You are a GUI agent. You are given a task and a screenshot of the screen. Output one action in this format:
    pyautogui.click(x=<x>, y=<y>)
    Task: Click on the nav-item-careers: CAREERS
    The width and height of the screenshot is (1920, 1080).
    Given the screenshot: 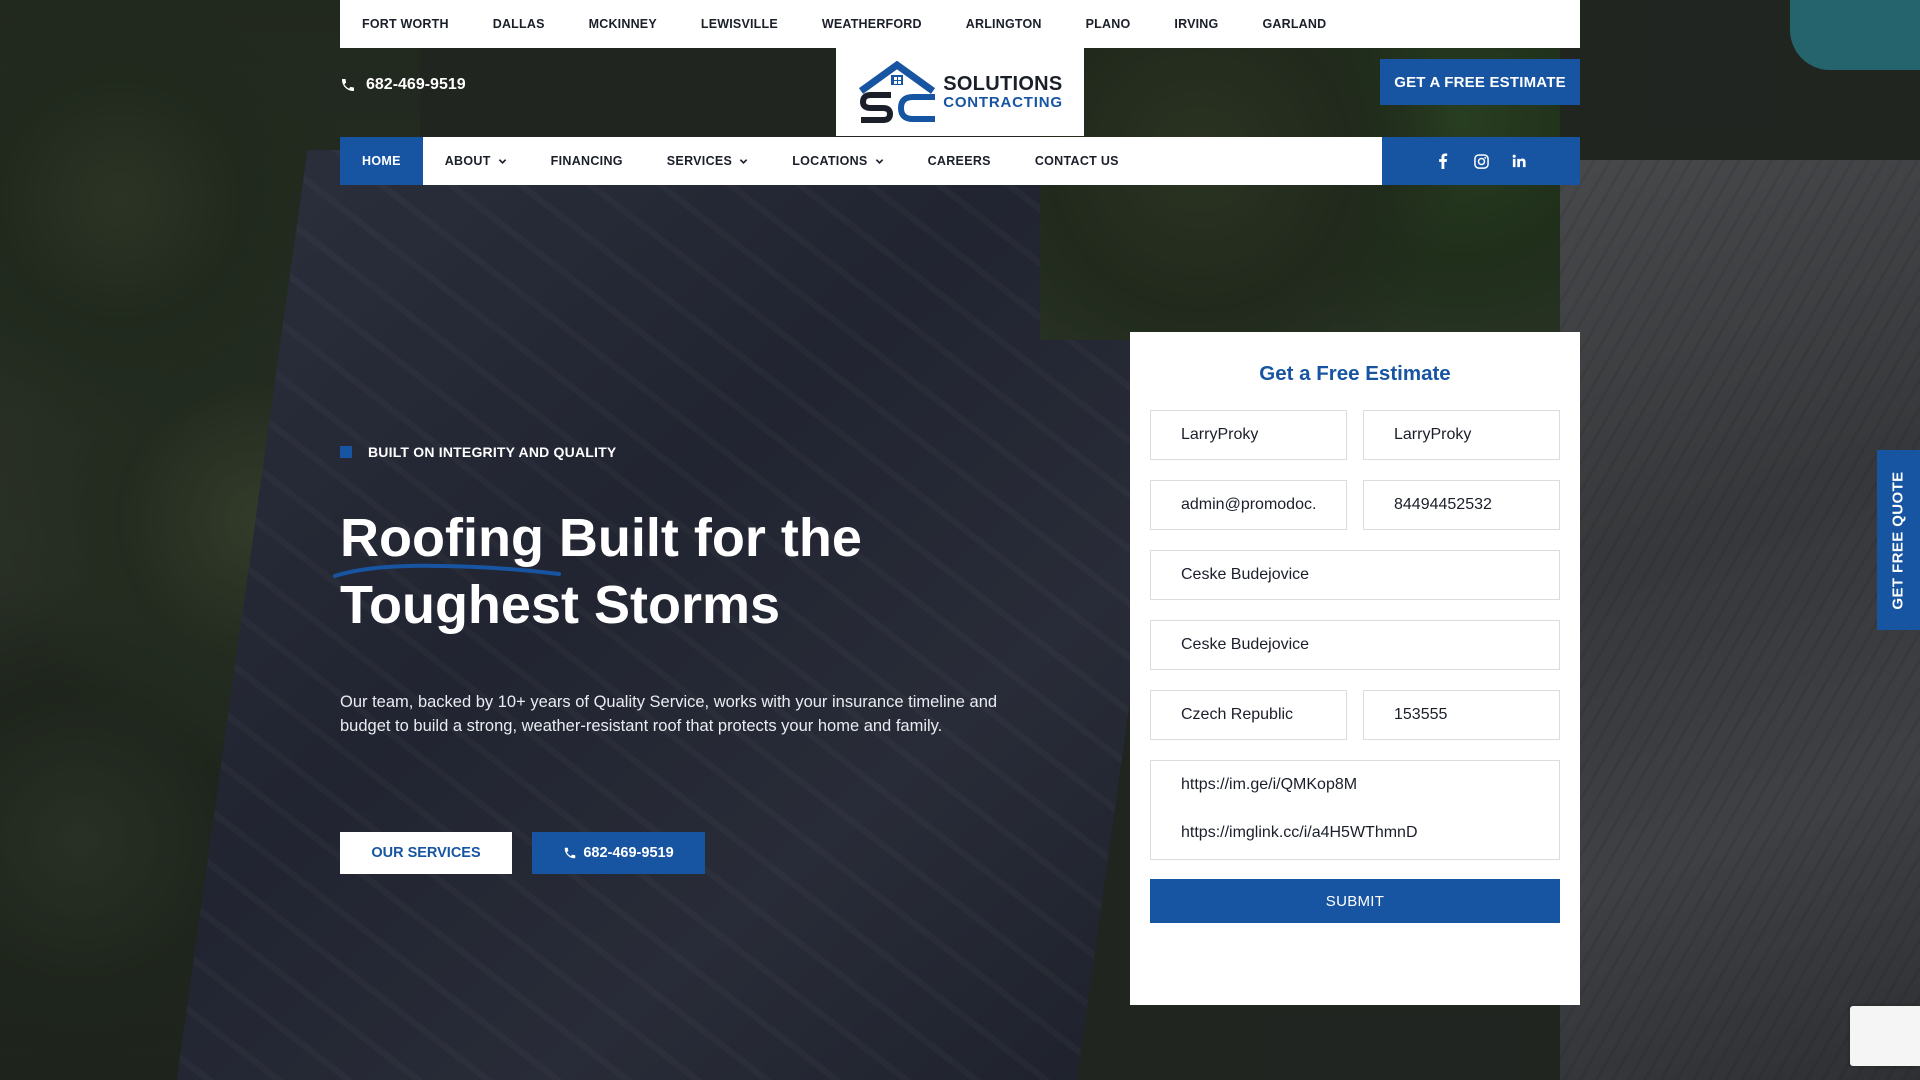 What is the action you would take?
    pyautogui.click(x=959, y=161)
    